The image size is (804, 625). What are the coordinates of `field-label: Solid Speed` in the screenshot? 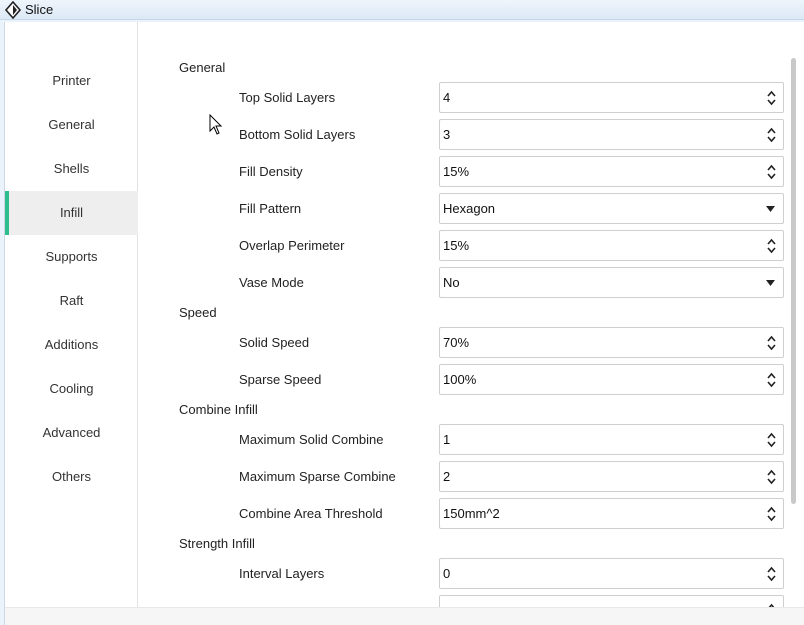 It's located at (274, 342).